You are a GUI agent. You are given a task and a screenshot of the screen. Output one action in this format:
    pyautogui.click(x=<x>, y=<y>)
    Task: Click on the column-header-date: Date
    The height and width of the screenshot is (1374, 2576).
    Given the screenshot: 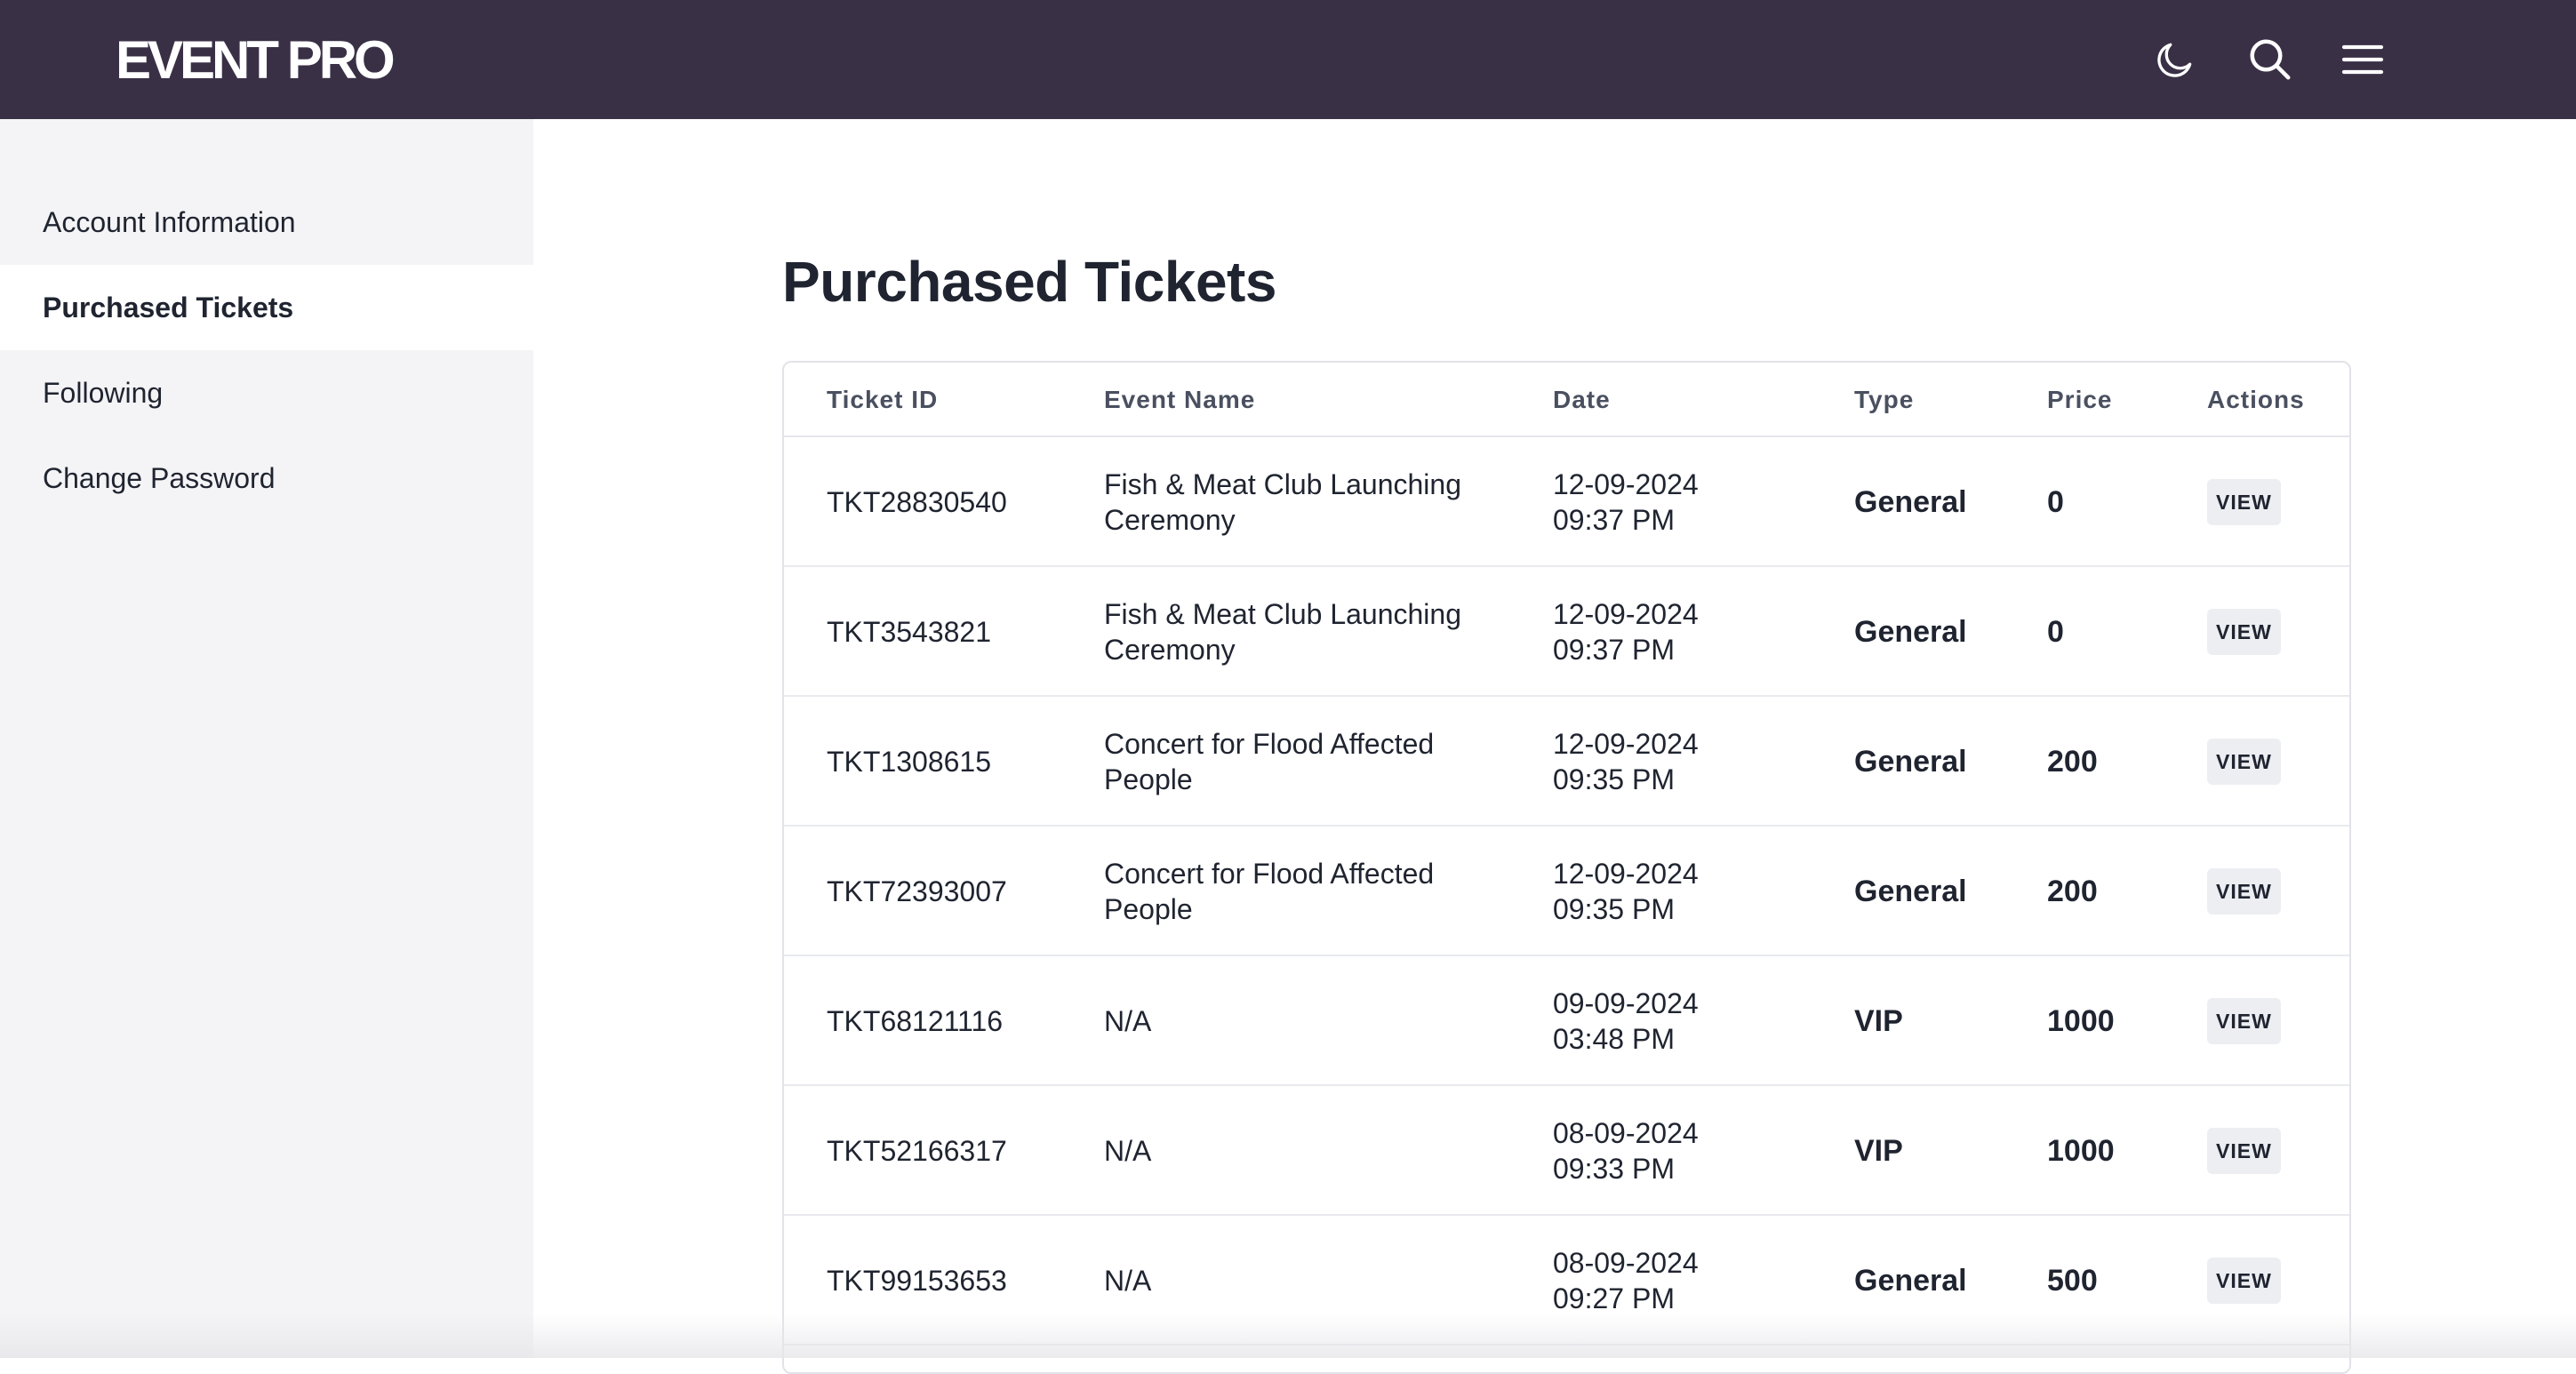 What is the action you would take?
    pyautogui.click(x=1582, y=399)
    